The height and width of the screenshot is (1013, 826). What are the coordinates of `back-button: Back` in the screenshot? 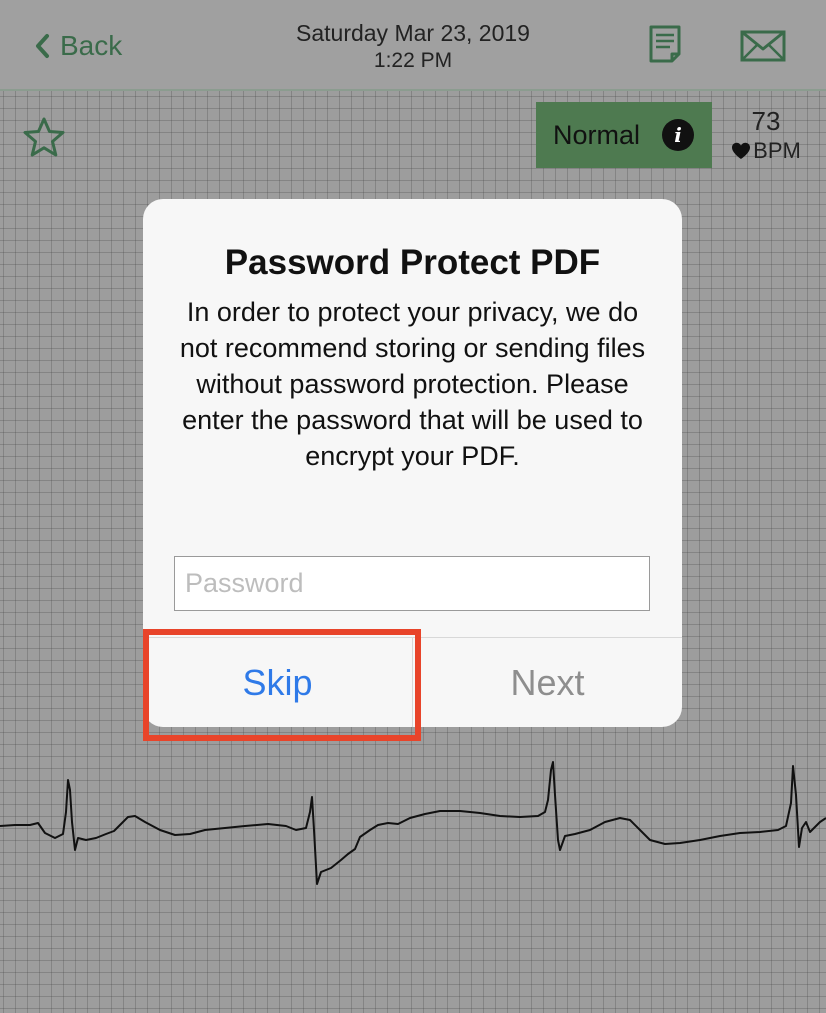 It's located at (78, 46).